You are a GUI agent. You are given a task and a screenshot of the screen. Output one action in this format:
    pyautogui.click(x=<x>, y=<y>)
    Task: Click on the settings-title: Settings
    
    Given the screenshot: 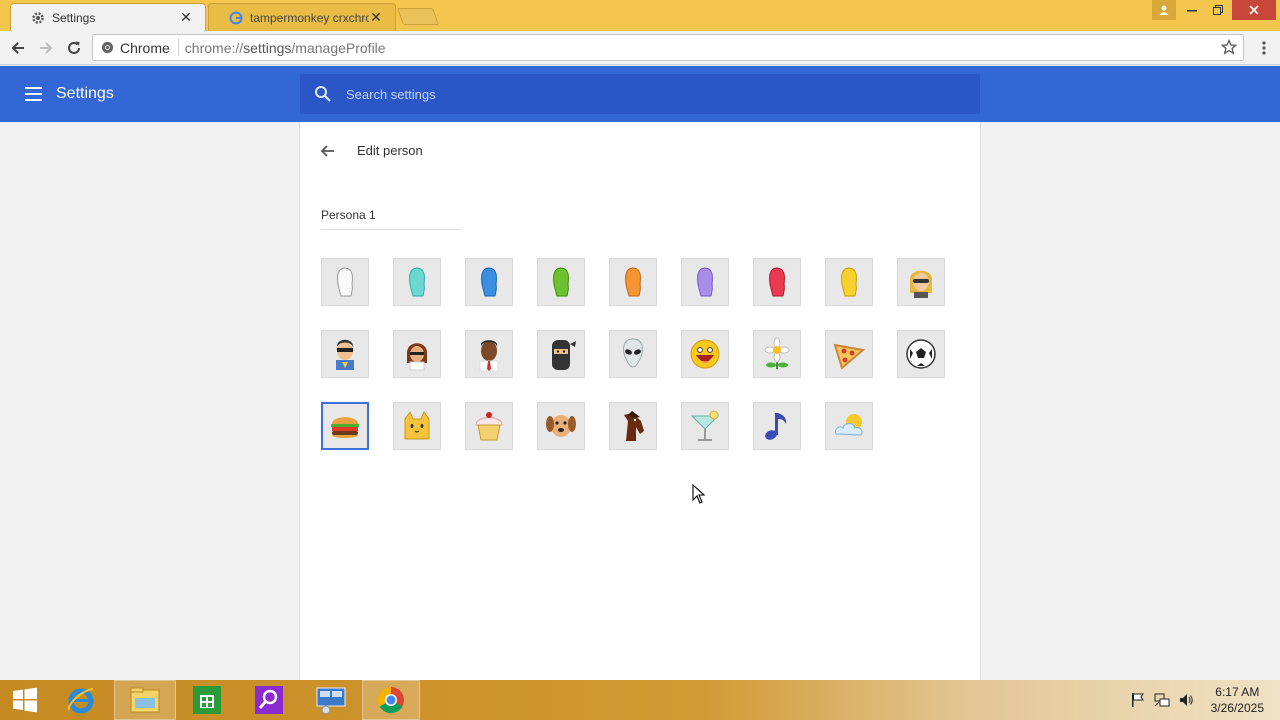 What is the action you would take?
    pyautogui.click(x=85, y=93)
    